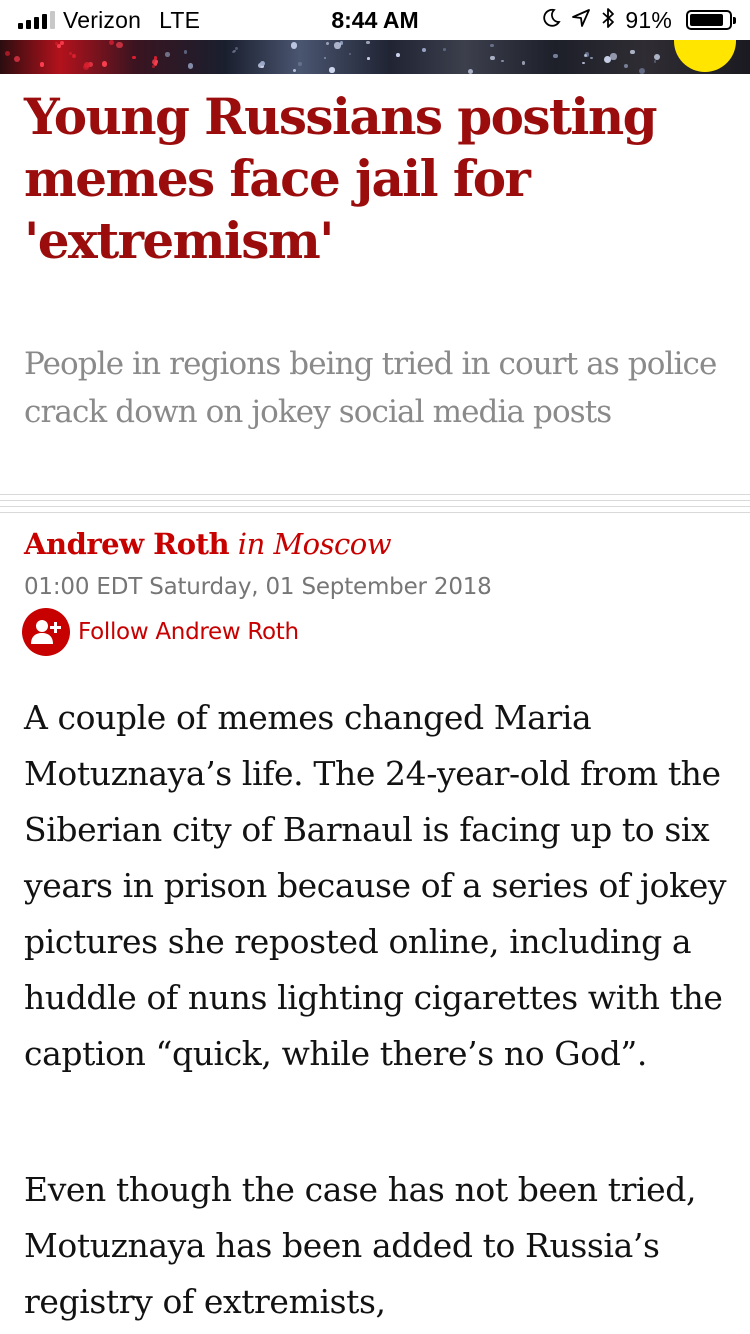  What do you see at coordinates (375, 504) in the screenshot?
I see `section-divider` at bounding box center [375, 504].